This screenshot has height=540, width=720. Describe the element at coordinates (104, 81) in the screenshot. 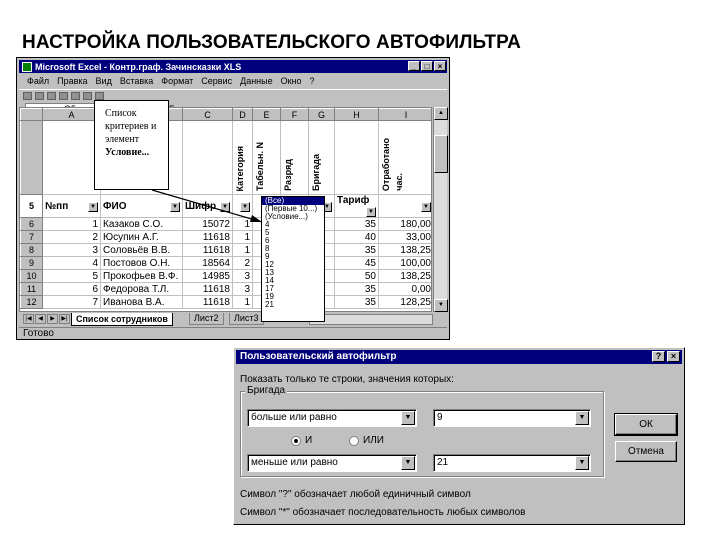

I see `menu-view: Вид` at that location.